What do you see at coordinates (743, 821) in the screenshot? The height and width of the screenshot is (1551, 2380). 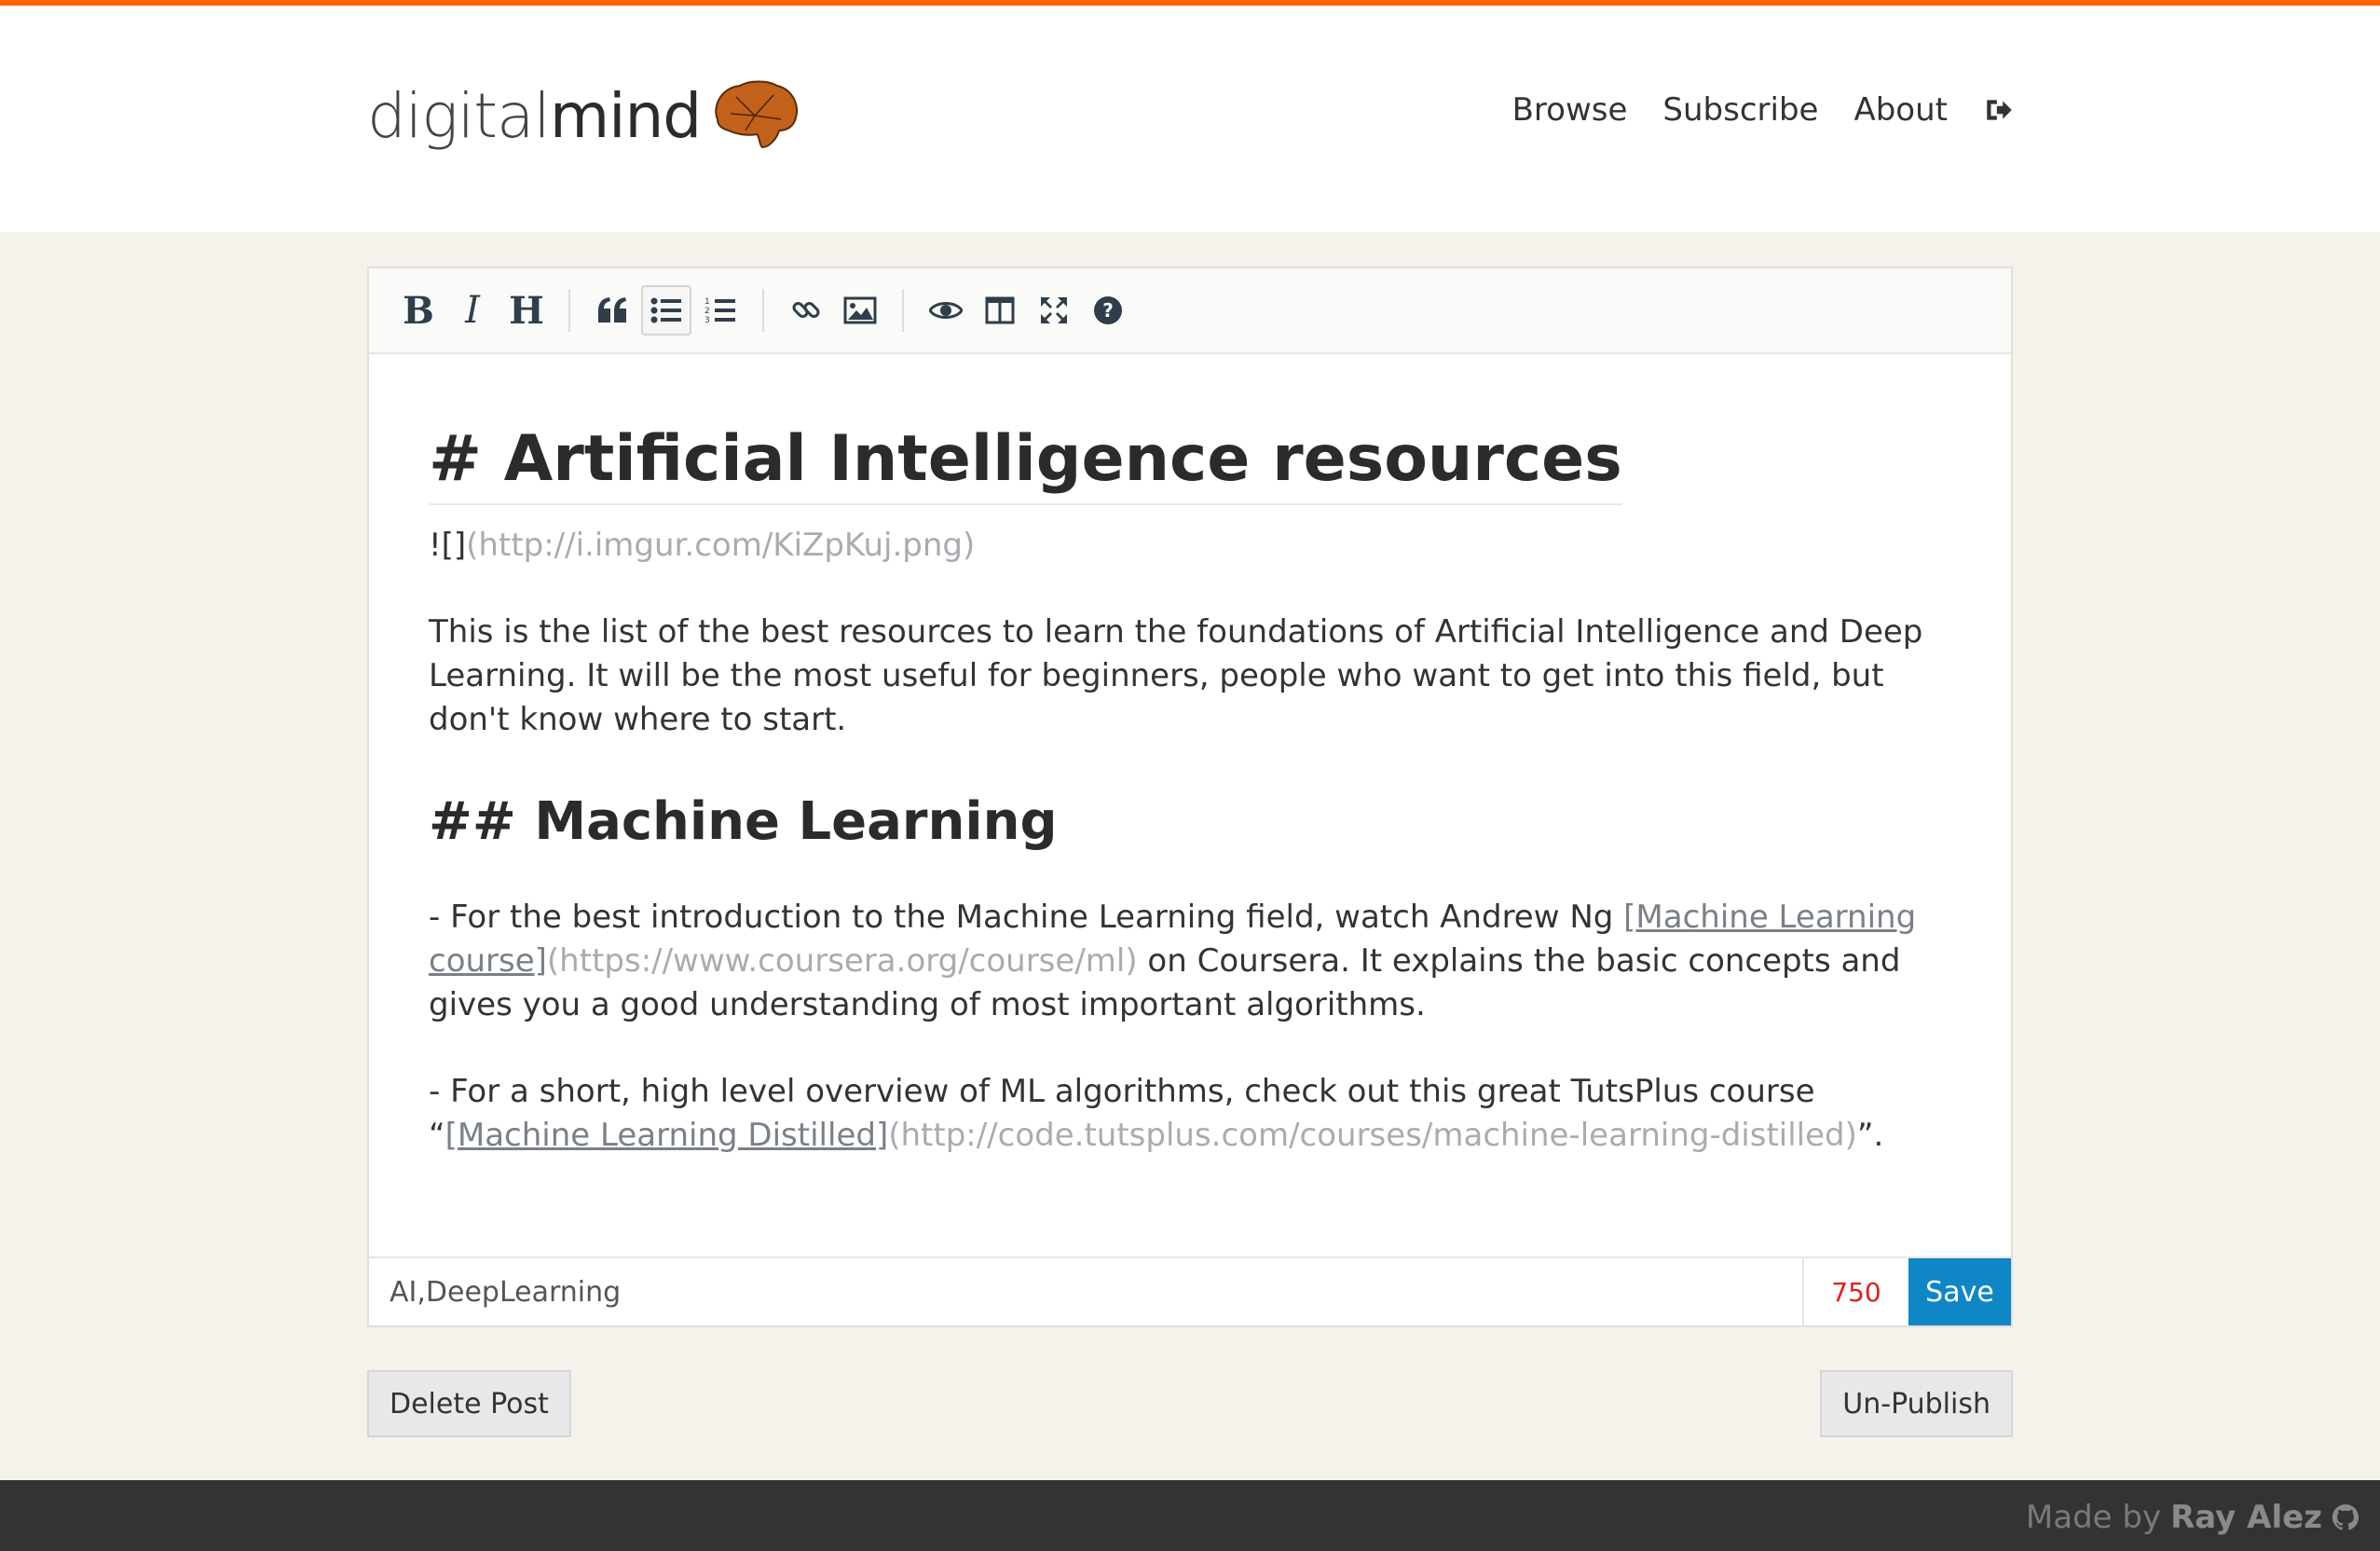 I see `doc-heading-2: ## Machine Learning` at bounding box center [743, 821].